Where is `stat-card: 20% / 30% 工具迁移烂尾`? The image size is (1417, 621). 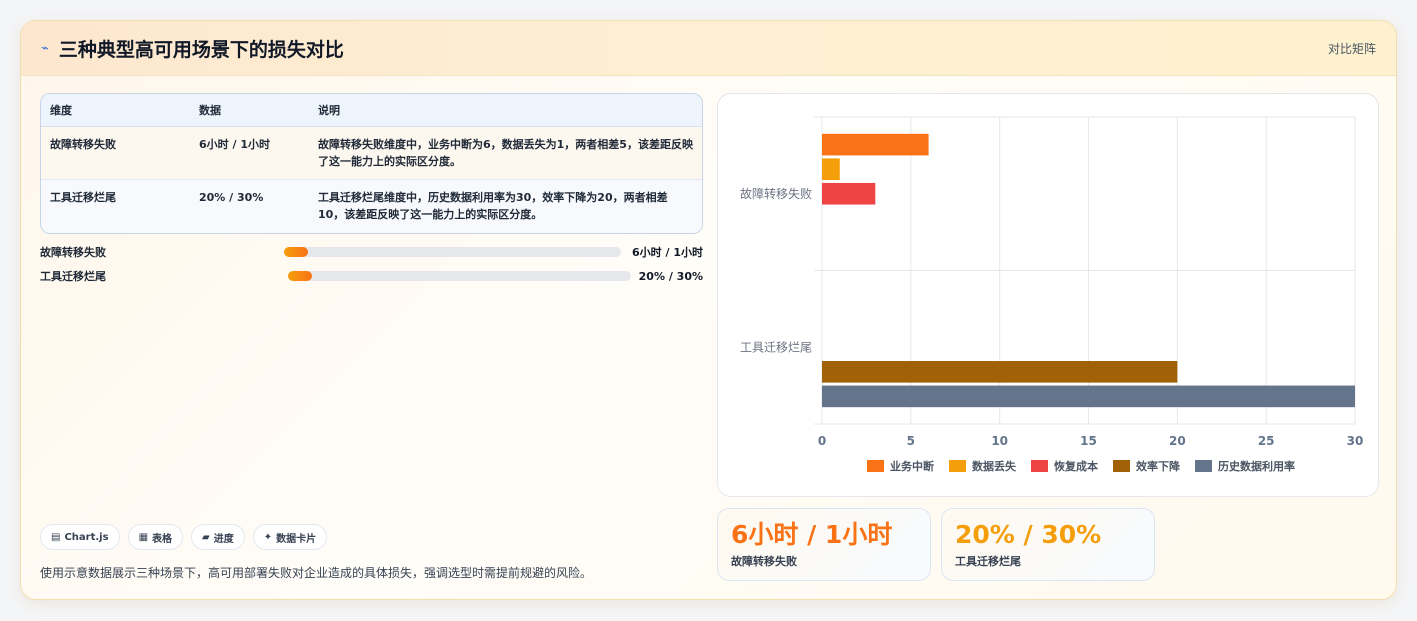 stat-card: 20% / 30% 工具迁移烂尾 is located at coordinates (1048, 544).